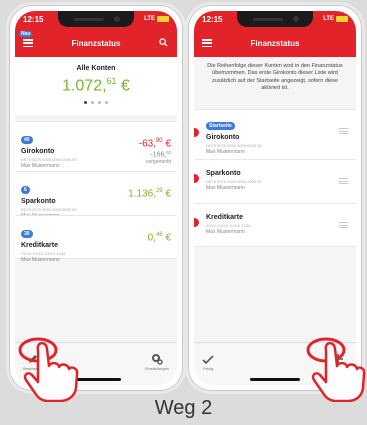 The image size is (367, 425). What do you see at coordinates (275, 34) in the screenshot?
I see `app-header: 12:15 LTE Finanzstatus` at bounding box center [275, 34].